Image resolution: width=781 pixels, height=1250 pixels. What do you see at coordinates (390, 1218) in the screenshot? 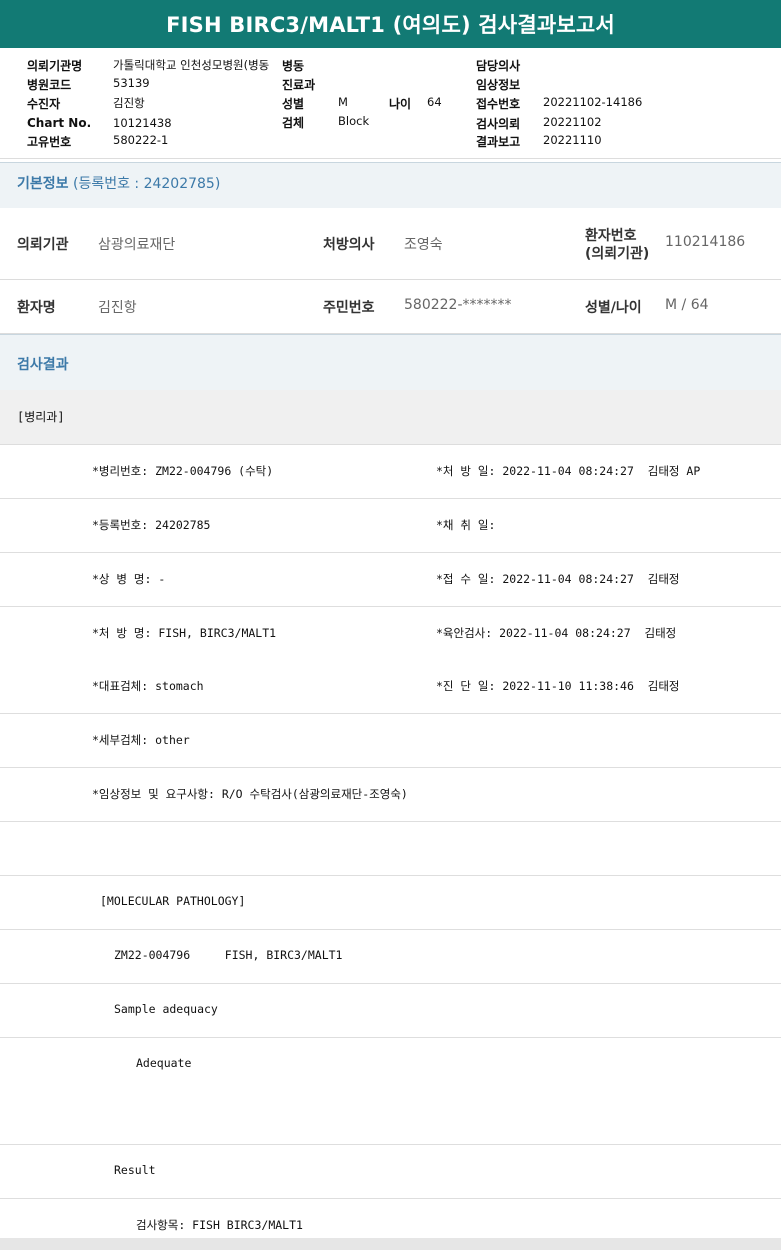
I see `result-row: 검사항목: FISH BIRC3/MALT1` at bounding box center [390, 1218].